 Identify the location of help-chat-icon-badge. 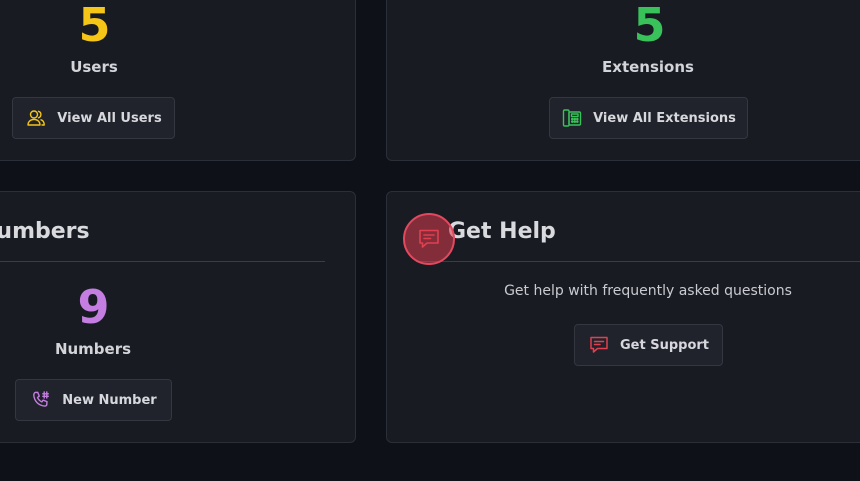
(429, 239).